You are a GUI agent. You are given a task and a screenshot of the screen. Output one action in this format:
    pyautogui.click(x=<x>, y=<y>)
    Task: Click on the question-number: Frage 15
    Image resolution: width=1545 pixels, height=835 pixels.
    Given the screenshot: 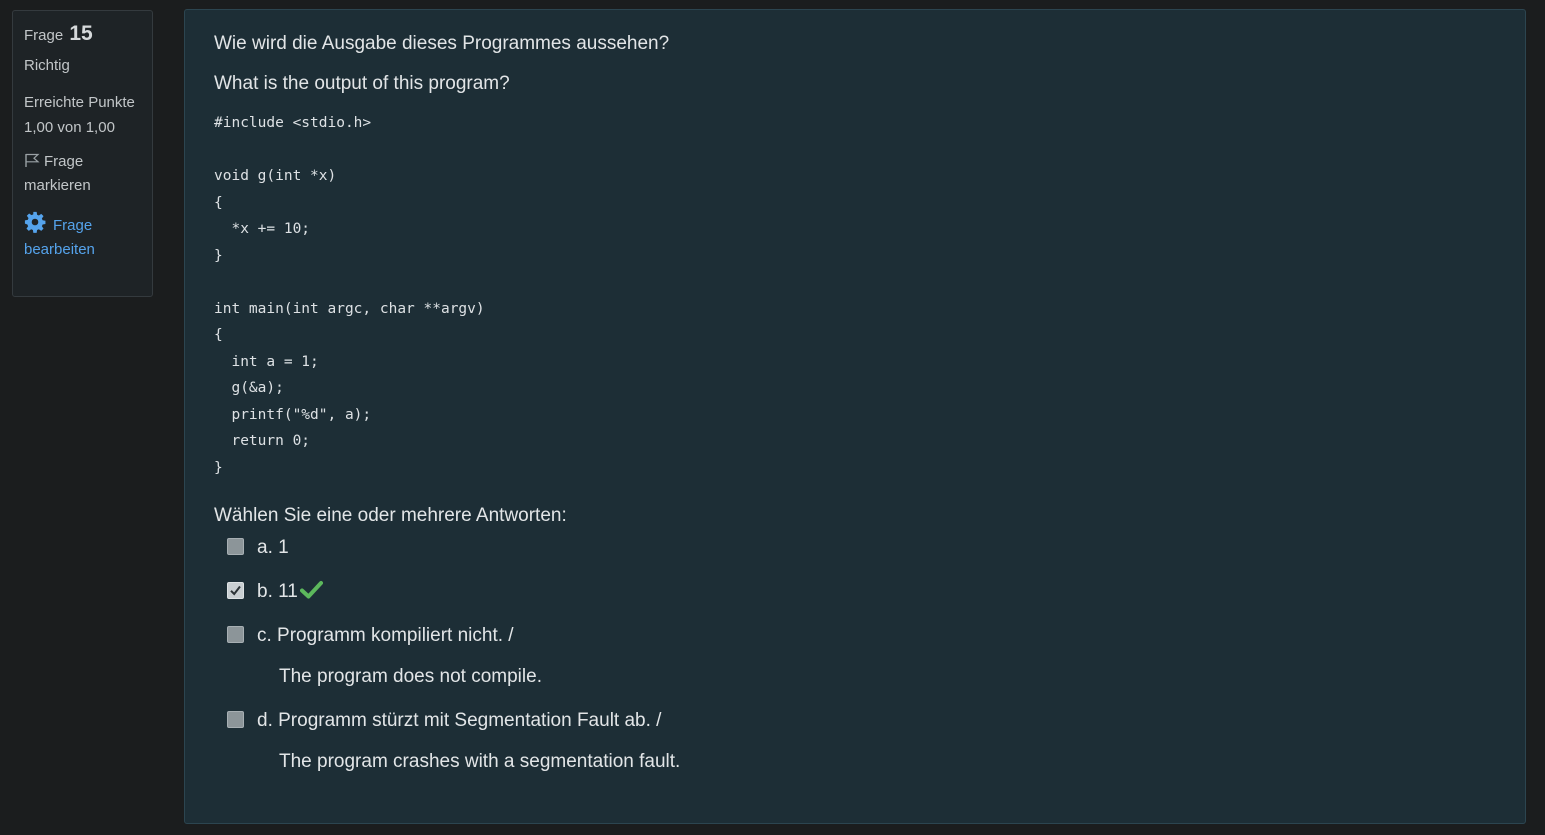 What is the action you would take?
    pyautogui.click(x=82, y=35)
    